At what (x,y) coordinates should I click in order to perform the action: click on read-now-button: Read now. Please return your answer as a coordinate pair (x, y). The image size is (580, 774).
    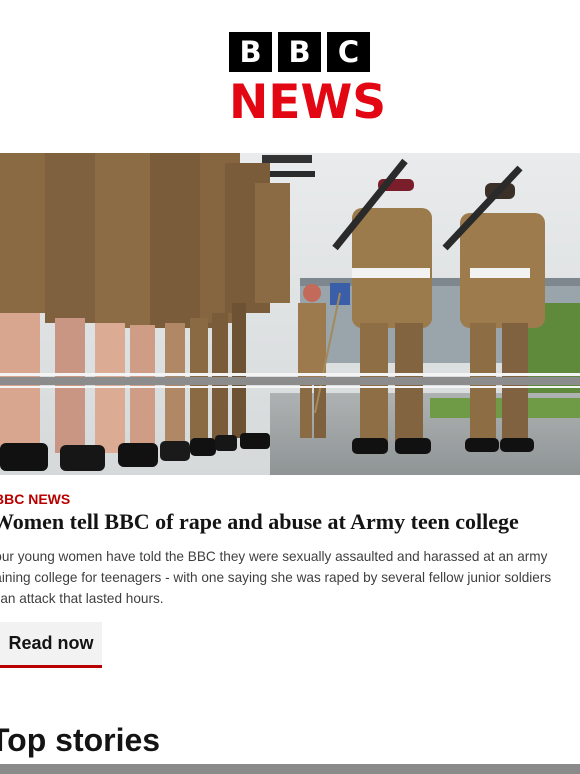
    Looking at the image, I should click on (51, 645).